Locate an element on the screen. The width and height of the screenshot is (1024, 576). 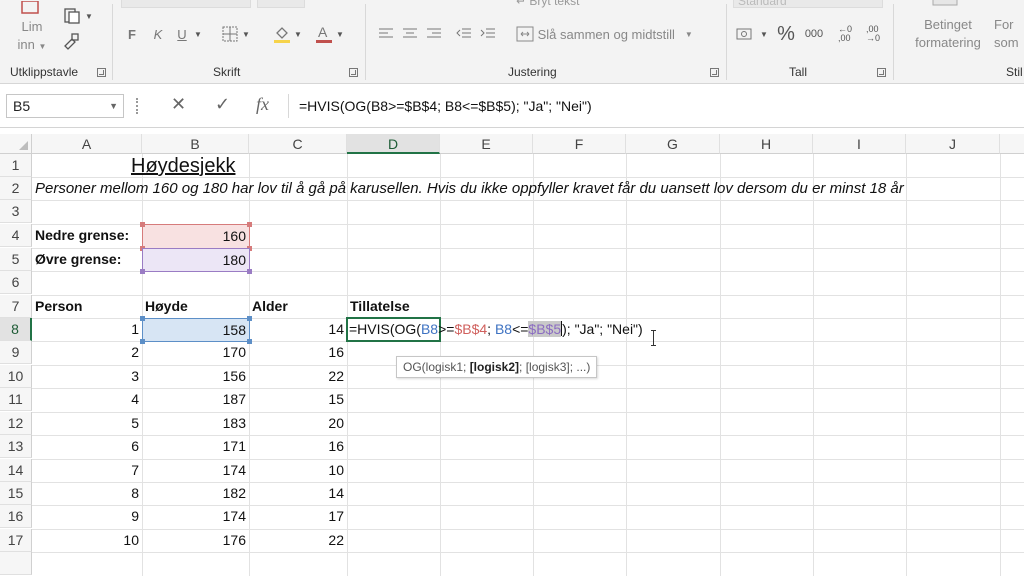
cell-person: 3 is located at coordinates (87, 376).